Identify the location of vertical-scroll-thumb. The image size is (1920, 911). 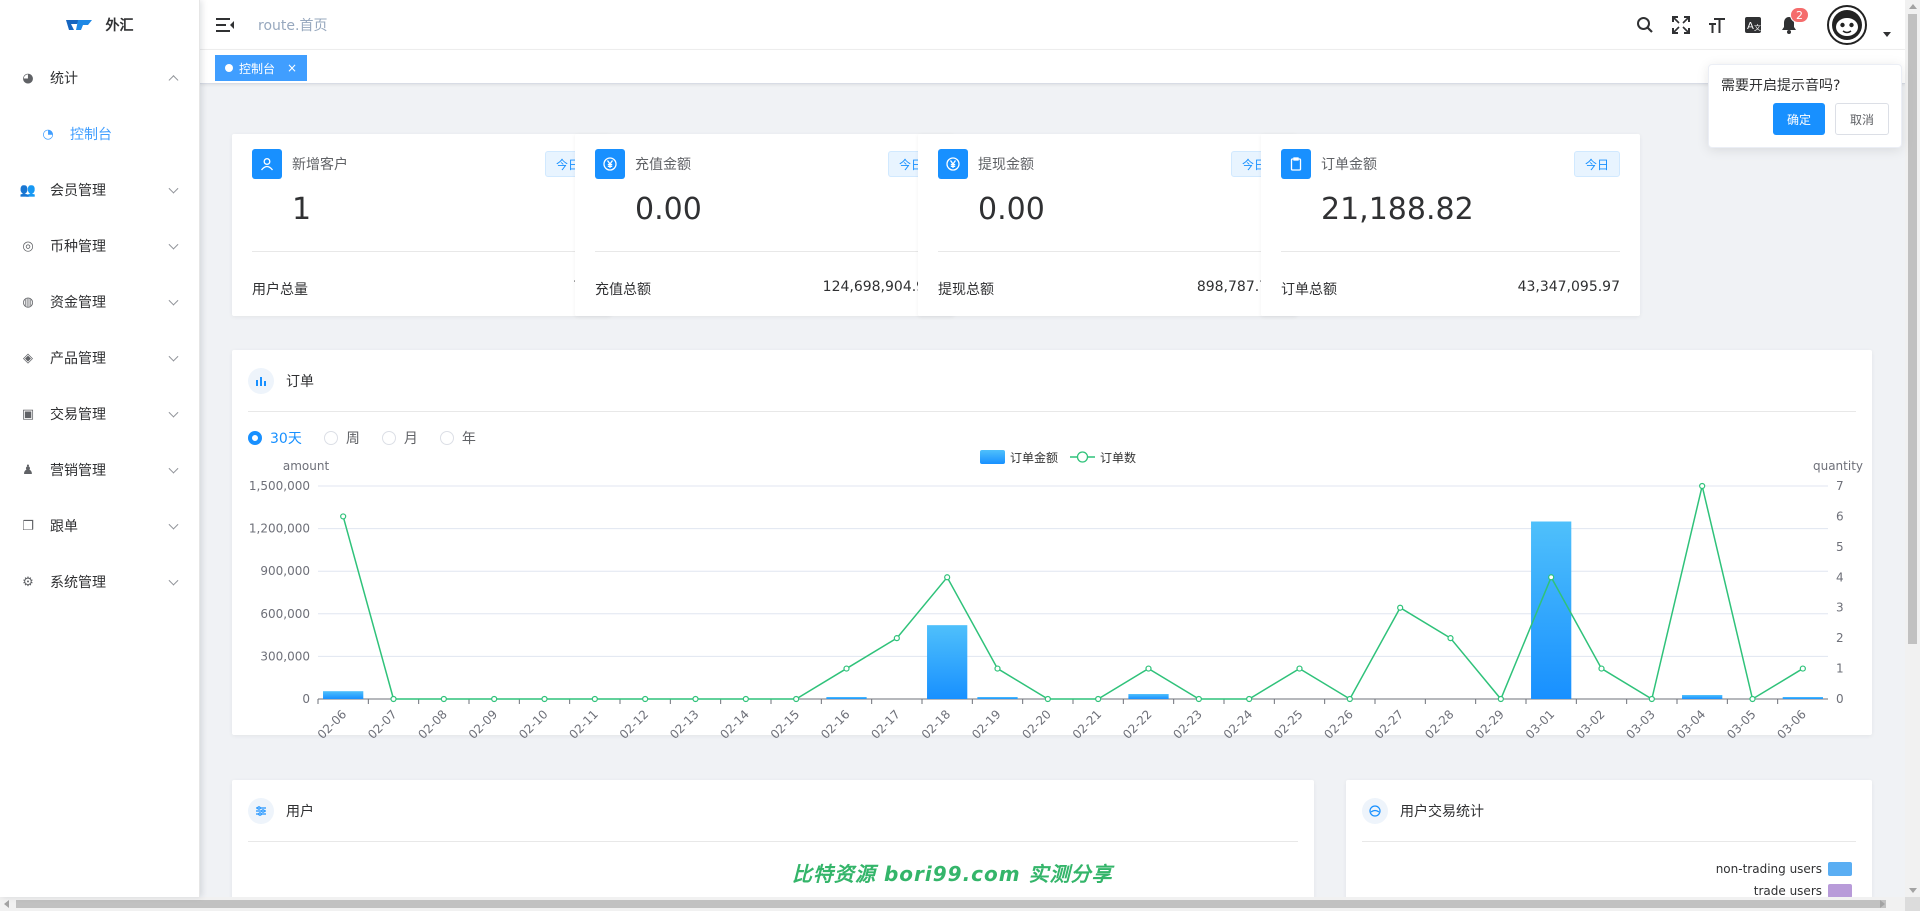
(1912, 329).